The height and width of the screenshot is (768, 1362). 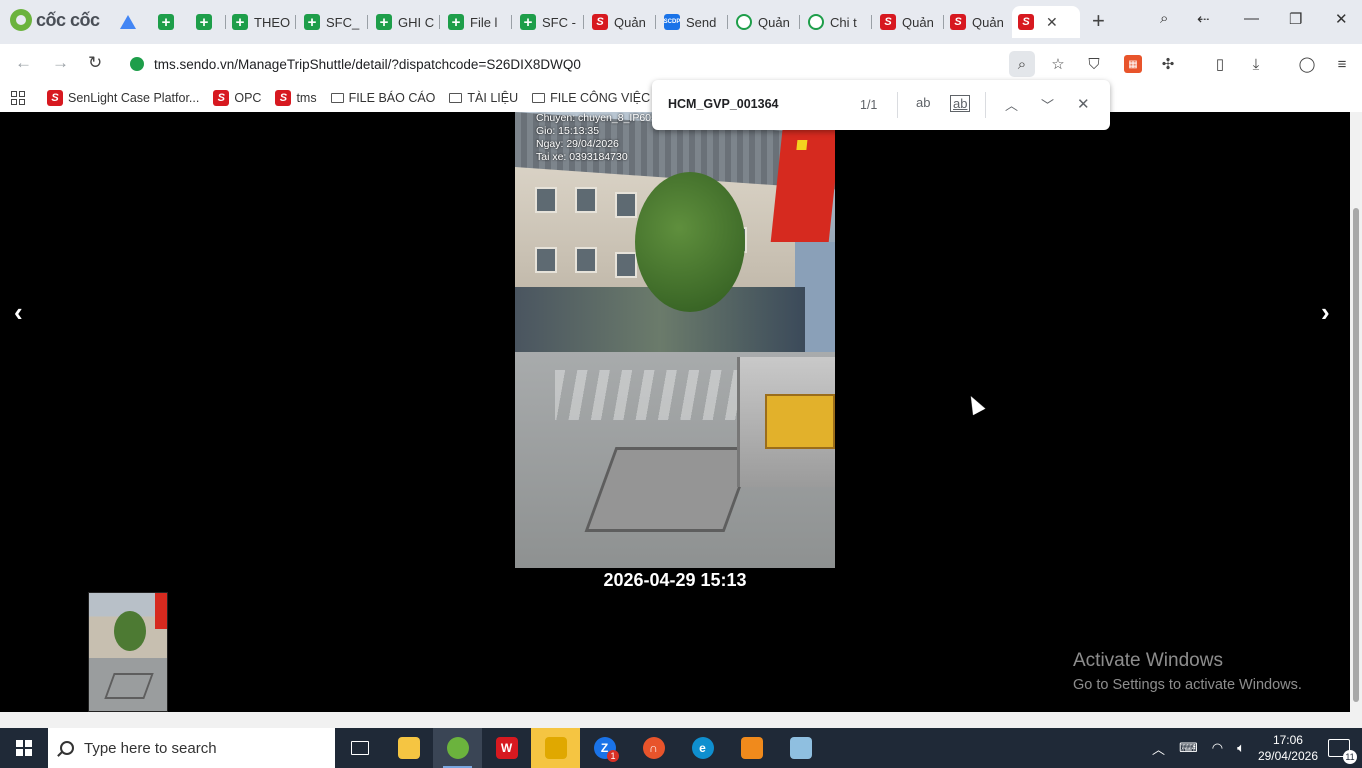 I want to click on start-button, so click(x=24, y=748).